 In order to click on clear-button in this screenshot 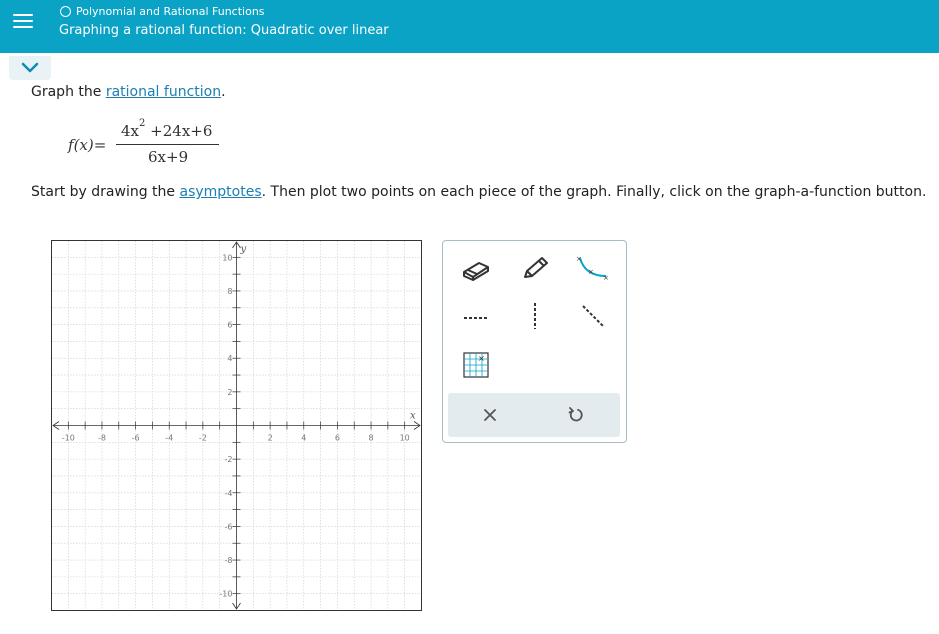, I will do `click(490, 415)`.